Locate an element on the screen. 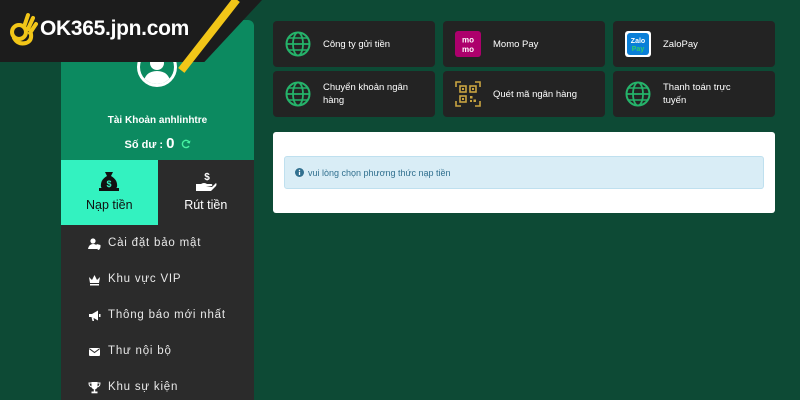  menu-item-news: Thông báo mới nhất is located at coordinates (157, 315).